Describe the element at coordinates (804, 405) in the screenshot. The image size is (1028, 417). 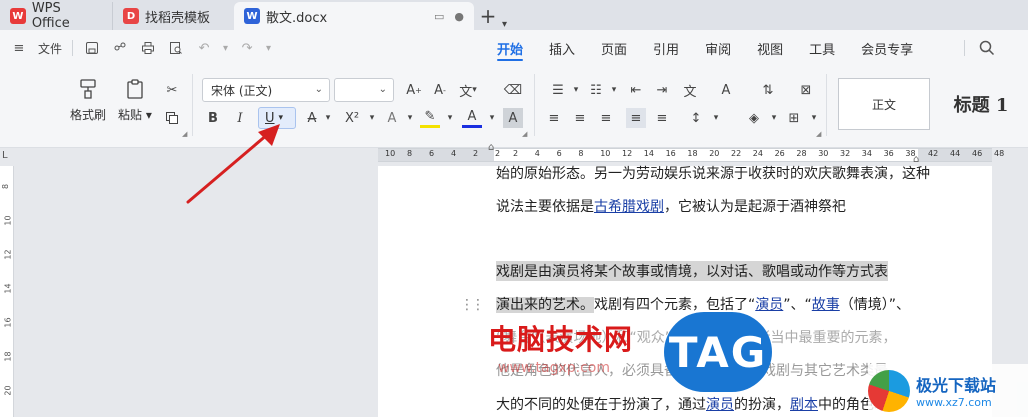
I see `link-script: 剧本` at that location.